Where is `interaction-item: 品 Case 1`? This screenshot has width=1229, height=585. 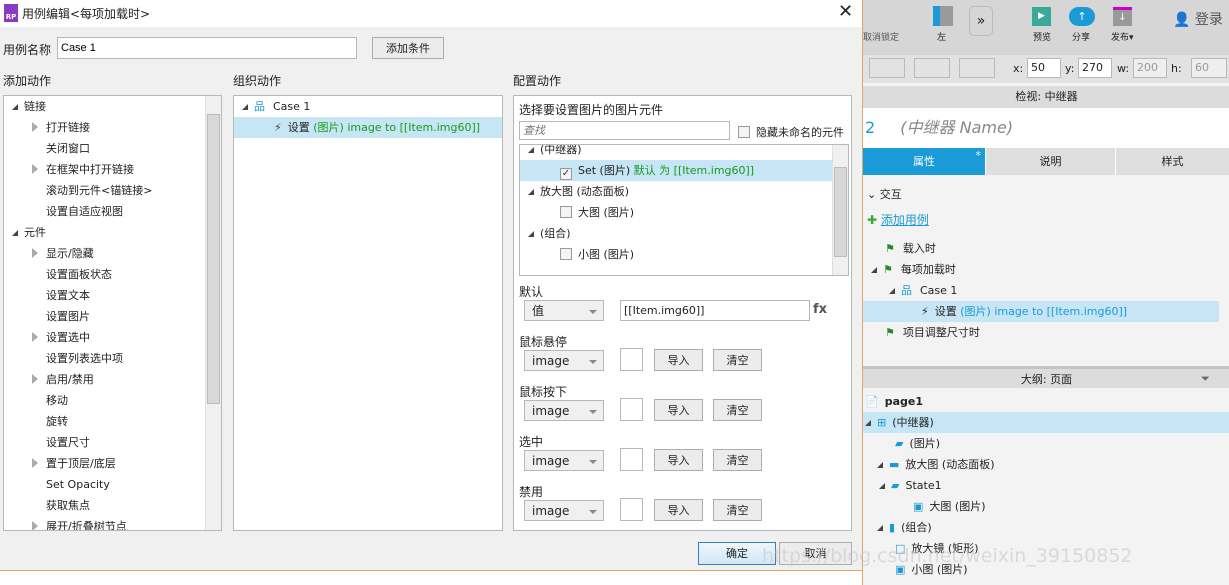
interaction-item: 品 Case 1 is located at coordinates (1041, 290).